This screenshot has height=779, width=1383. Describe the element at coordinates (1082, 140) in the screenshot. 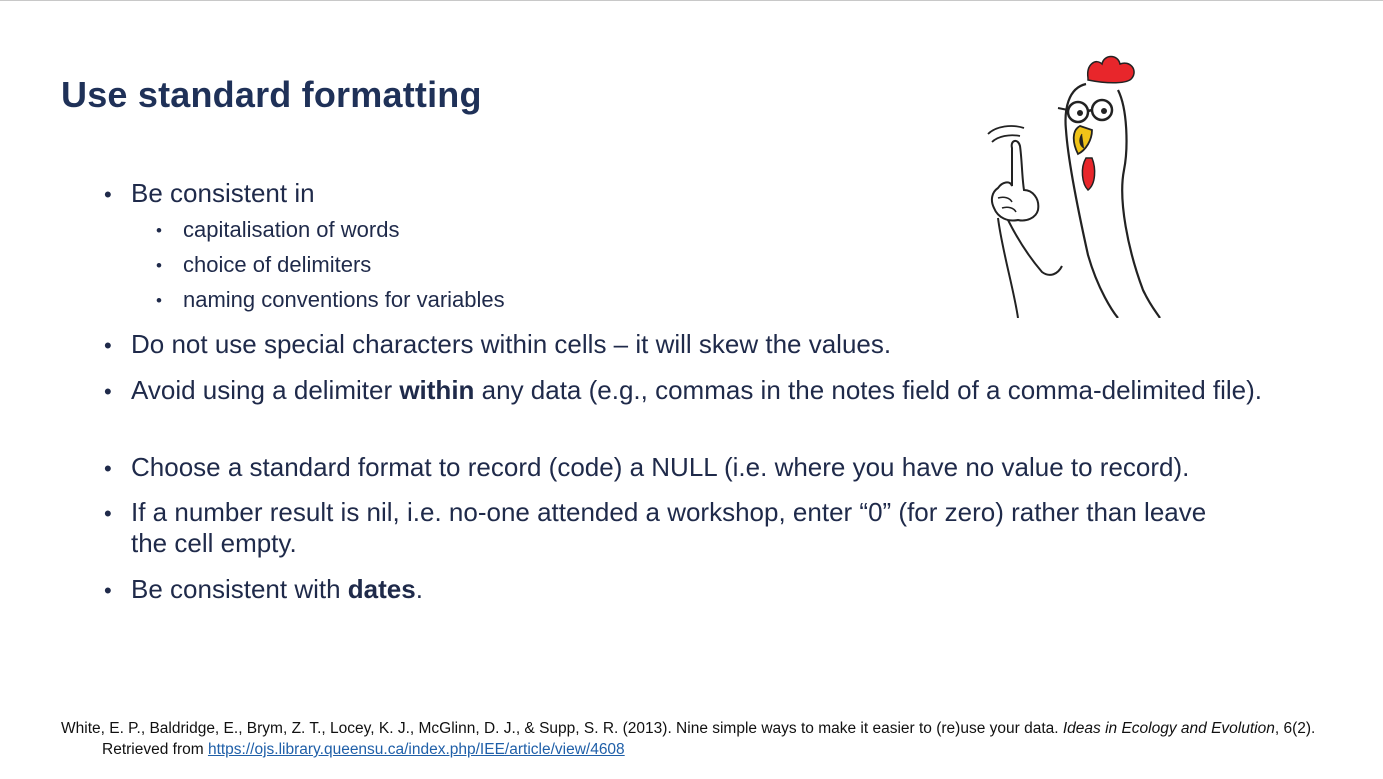

I see `rooster-beak` at that location.